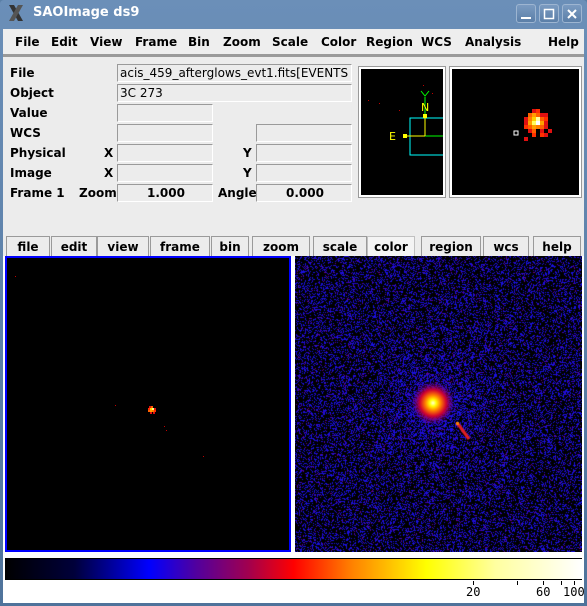 The width and height of the screenshot is (587, 606). I want to click on colorbar: 20 60 100, so click(294, 579).